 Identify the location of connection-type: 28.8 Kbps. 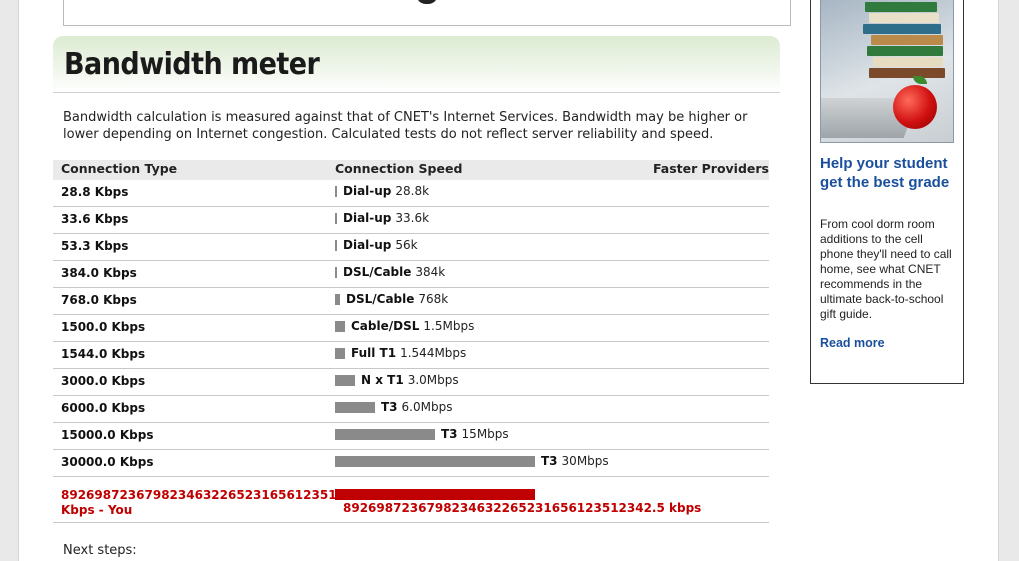
(95, 192).